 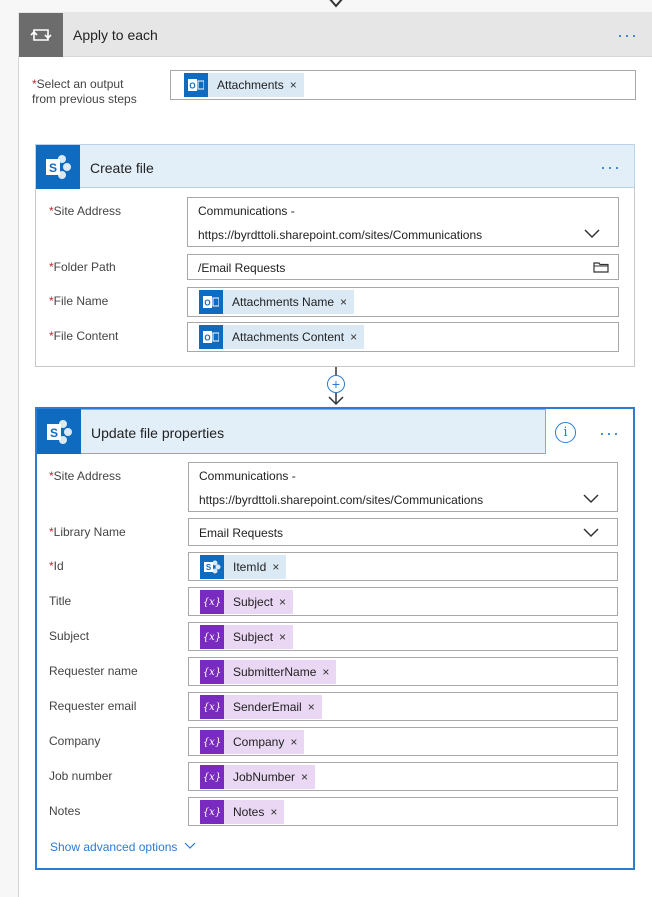 I want to click on itemid-token: S ItemId ×, so click(x=243, y=567).